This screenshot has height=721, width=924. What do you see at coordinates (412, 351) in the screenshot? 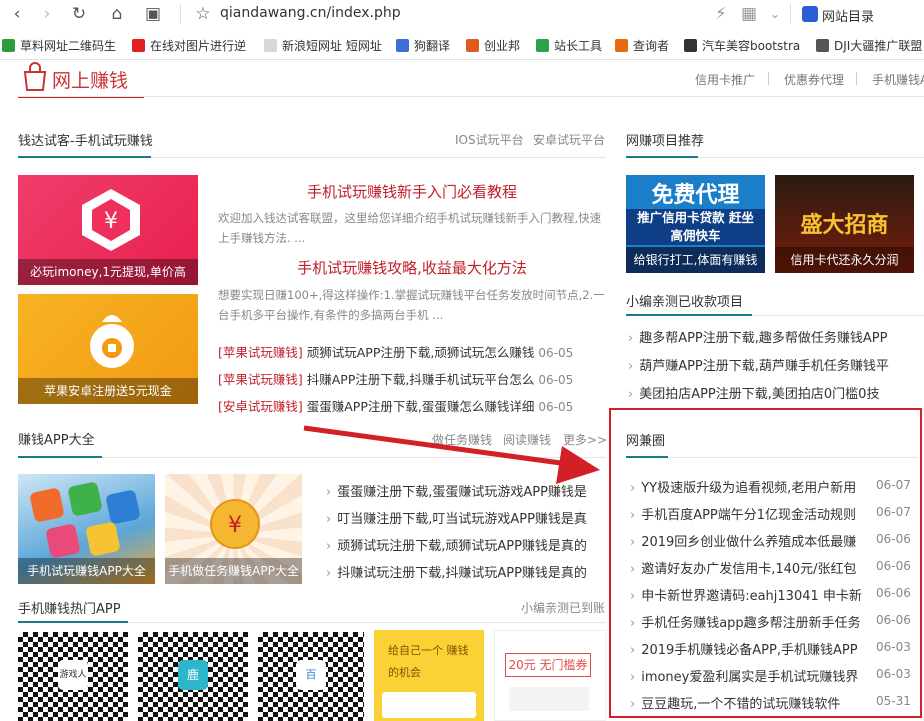
I see `news-item: [苹果试玩赚钱] 顽狮试玩APP注册下载,顽狮试玩怎么赚钱 06-05` at bounding box center [412, 351].